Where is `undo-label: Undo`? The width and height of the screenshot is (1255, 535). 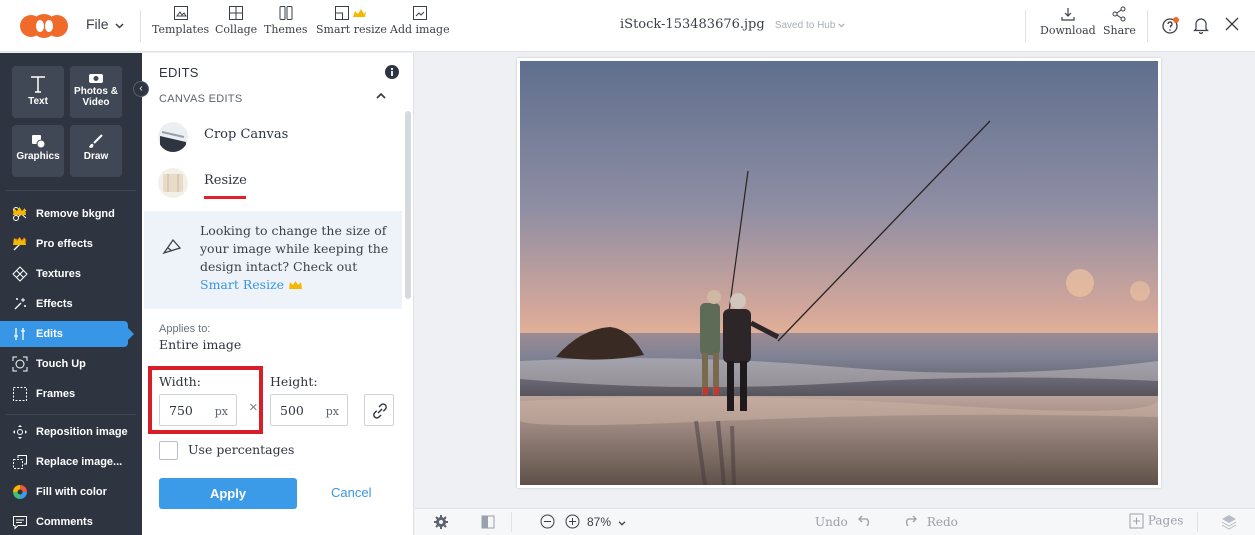
undo-label: Undo is located at coordinates (831, 522).